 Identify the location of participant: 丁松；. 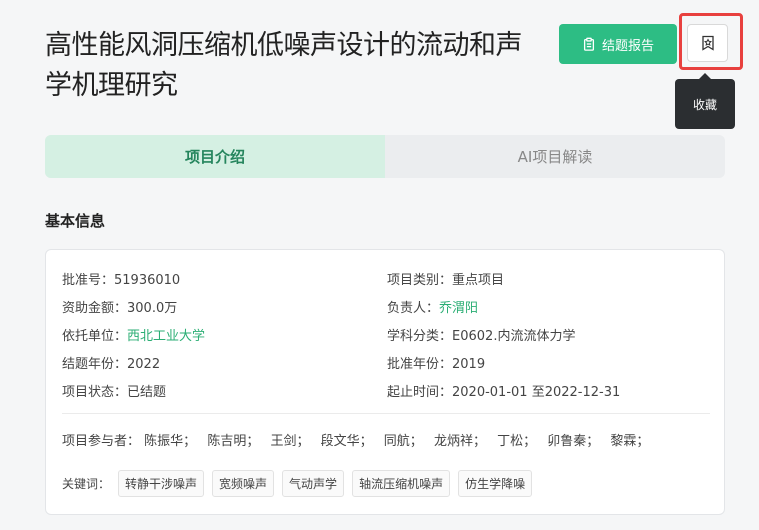
(517, 441).